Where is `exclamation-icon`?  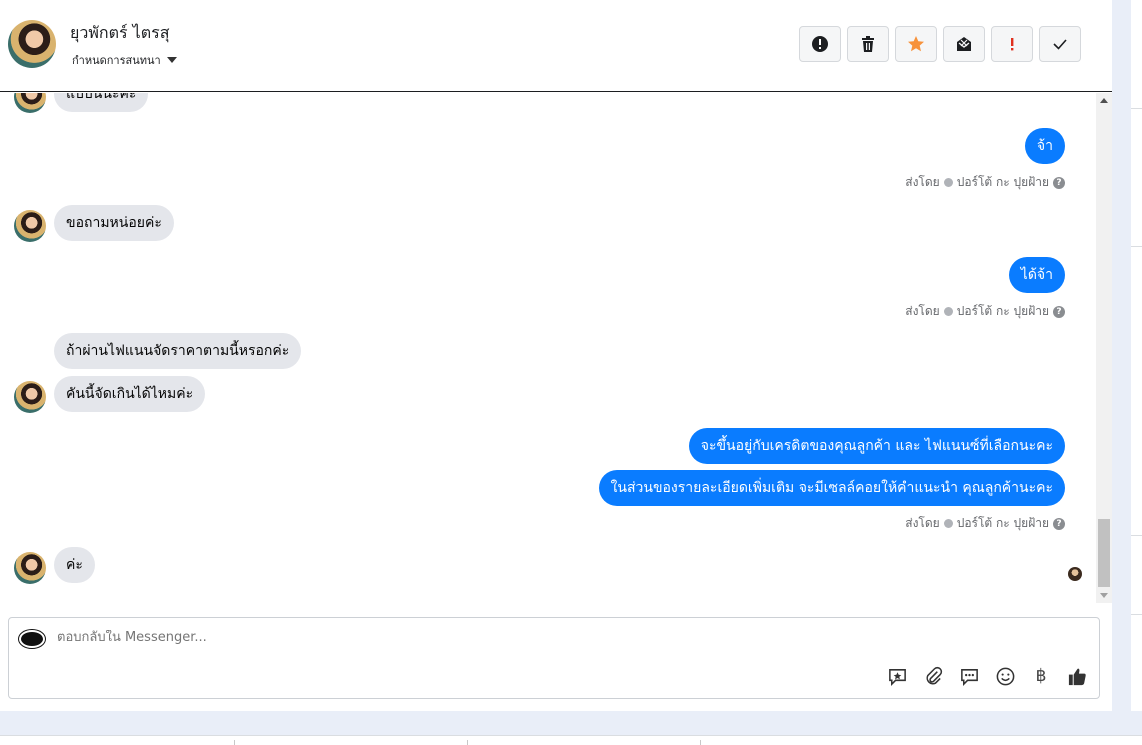
exclamation-icon is located at coordinates (1012, 44).